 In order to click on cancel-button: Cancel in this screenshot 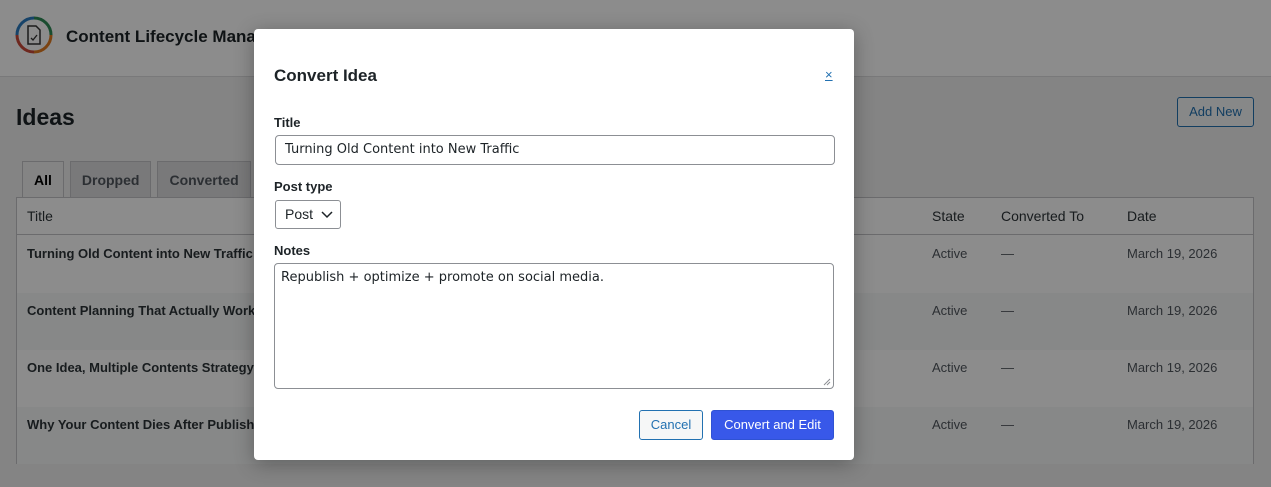, I will do `click(671, 425)`.